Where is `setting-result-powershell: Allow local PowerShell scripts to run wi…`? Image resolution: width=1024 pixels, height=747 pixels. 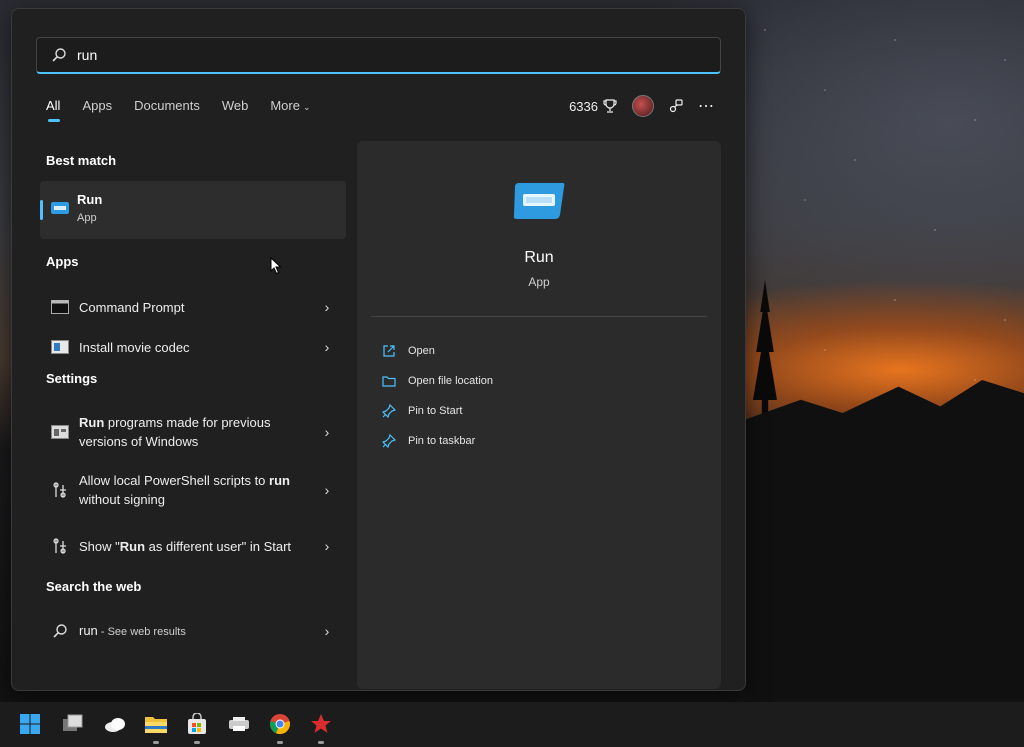 setting-result-powershell: Allow local PowerShell scripts to run wi… is located at coordinates (193, 490).